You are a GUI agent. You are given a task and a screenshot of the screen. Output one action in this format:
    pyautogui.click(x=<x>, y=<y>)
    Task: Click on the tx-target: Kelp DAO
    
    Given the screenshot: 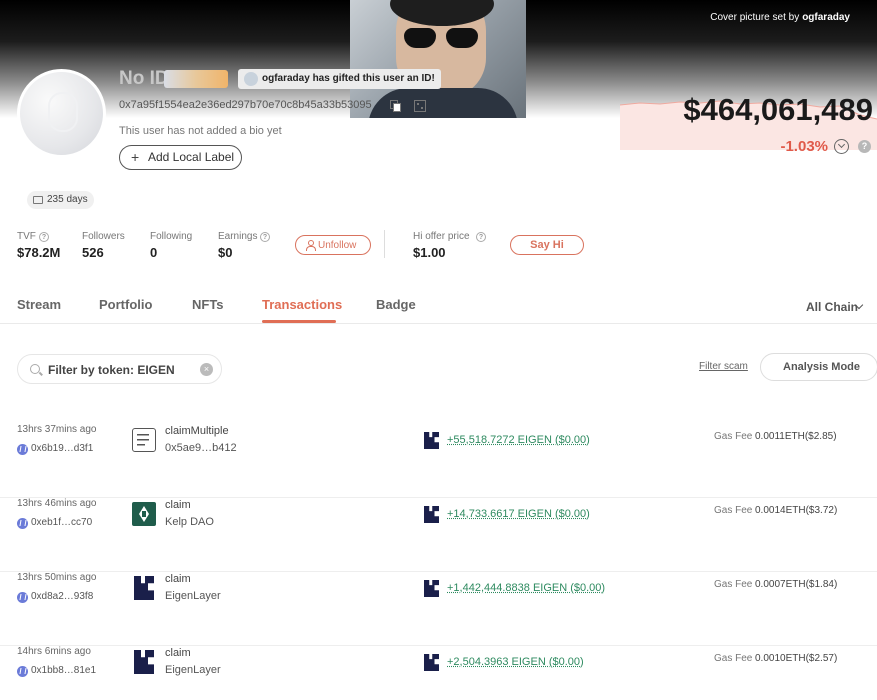 What is the action you would take?
    pyautogui.click(x=189, y=522)
    